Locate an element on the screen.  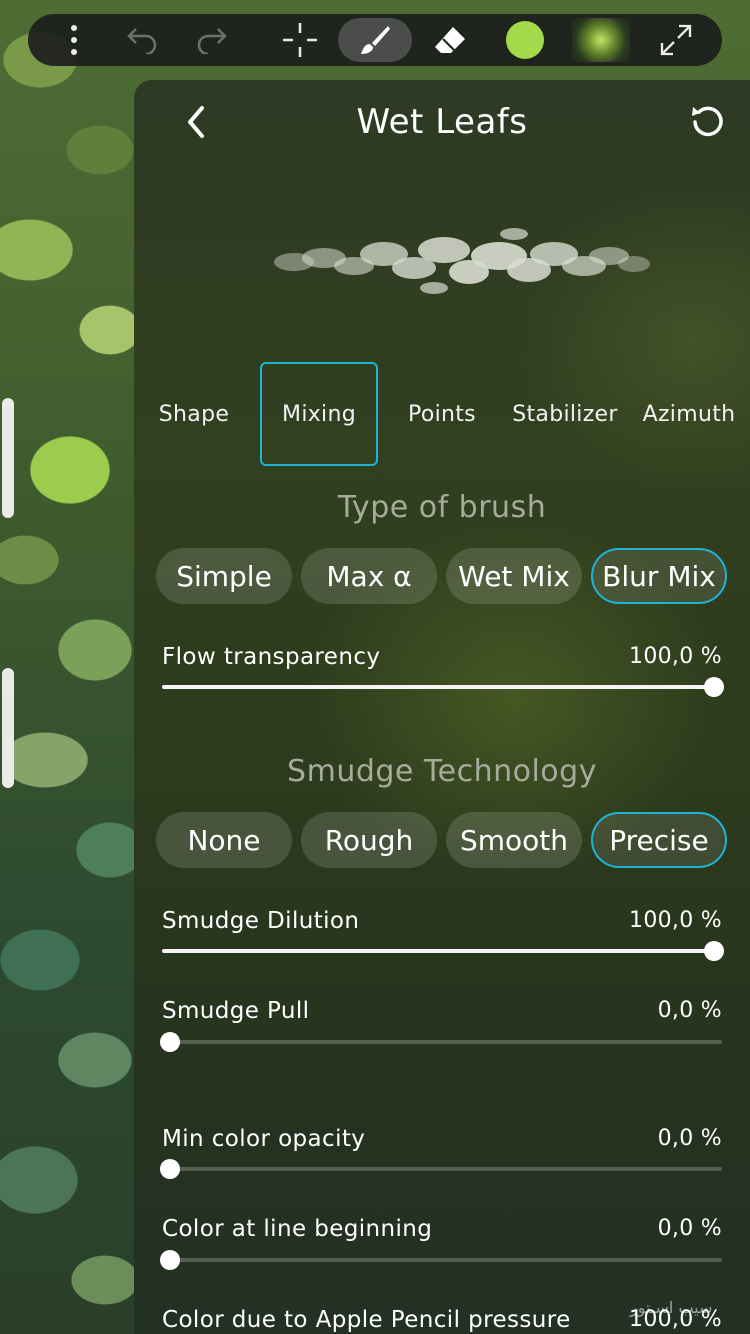
brush-type-wet-mix: Wet Mix is located at coordinates (514, 576).